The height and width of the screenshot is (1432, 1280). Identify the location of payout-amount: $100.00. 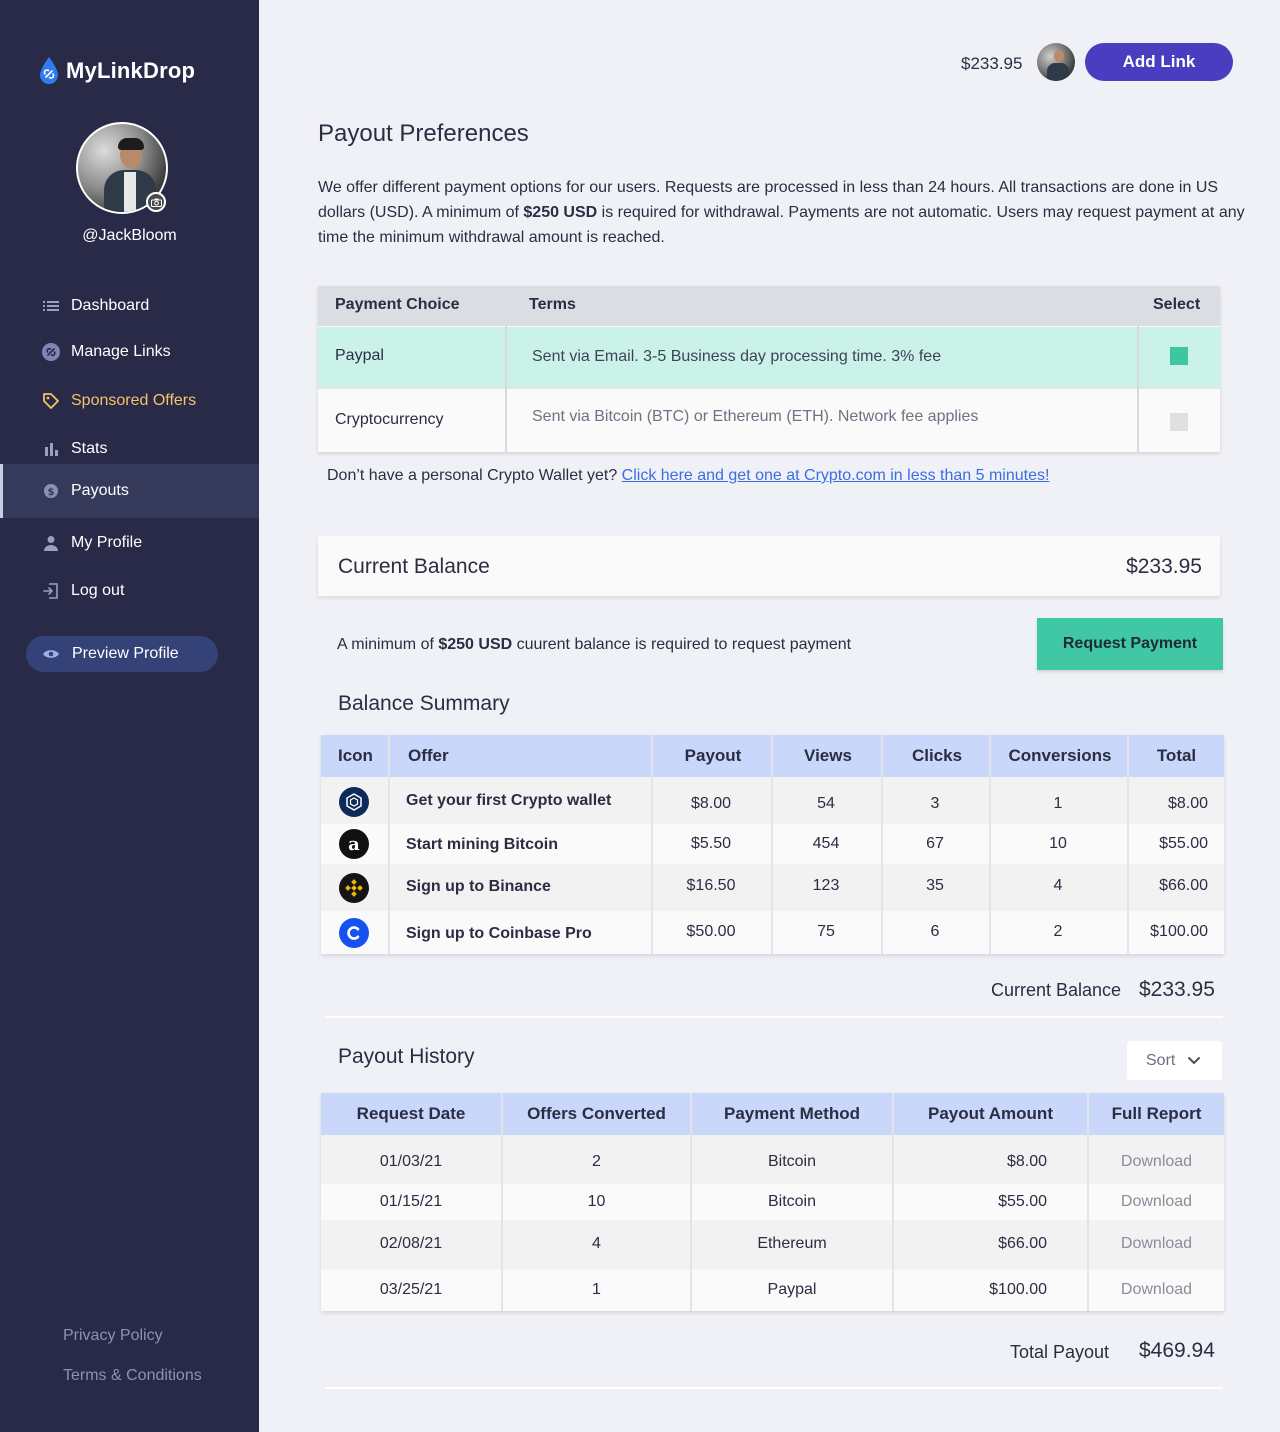
(1018, 1289).